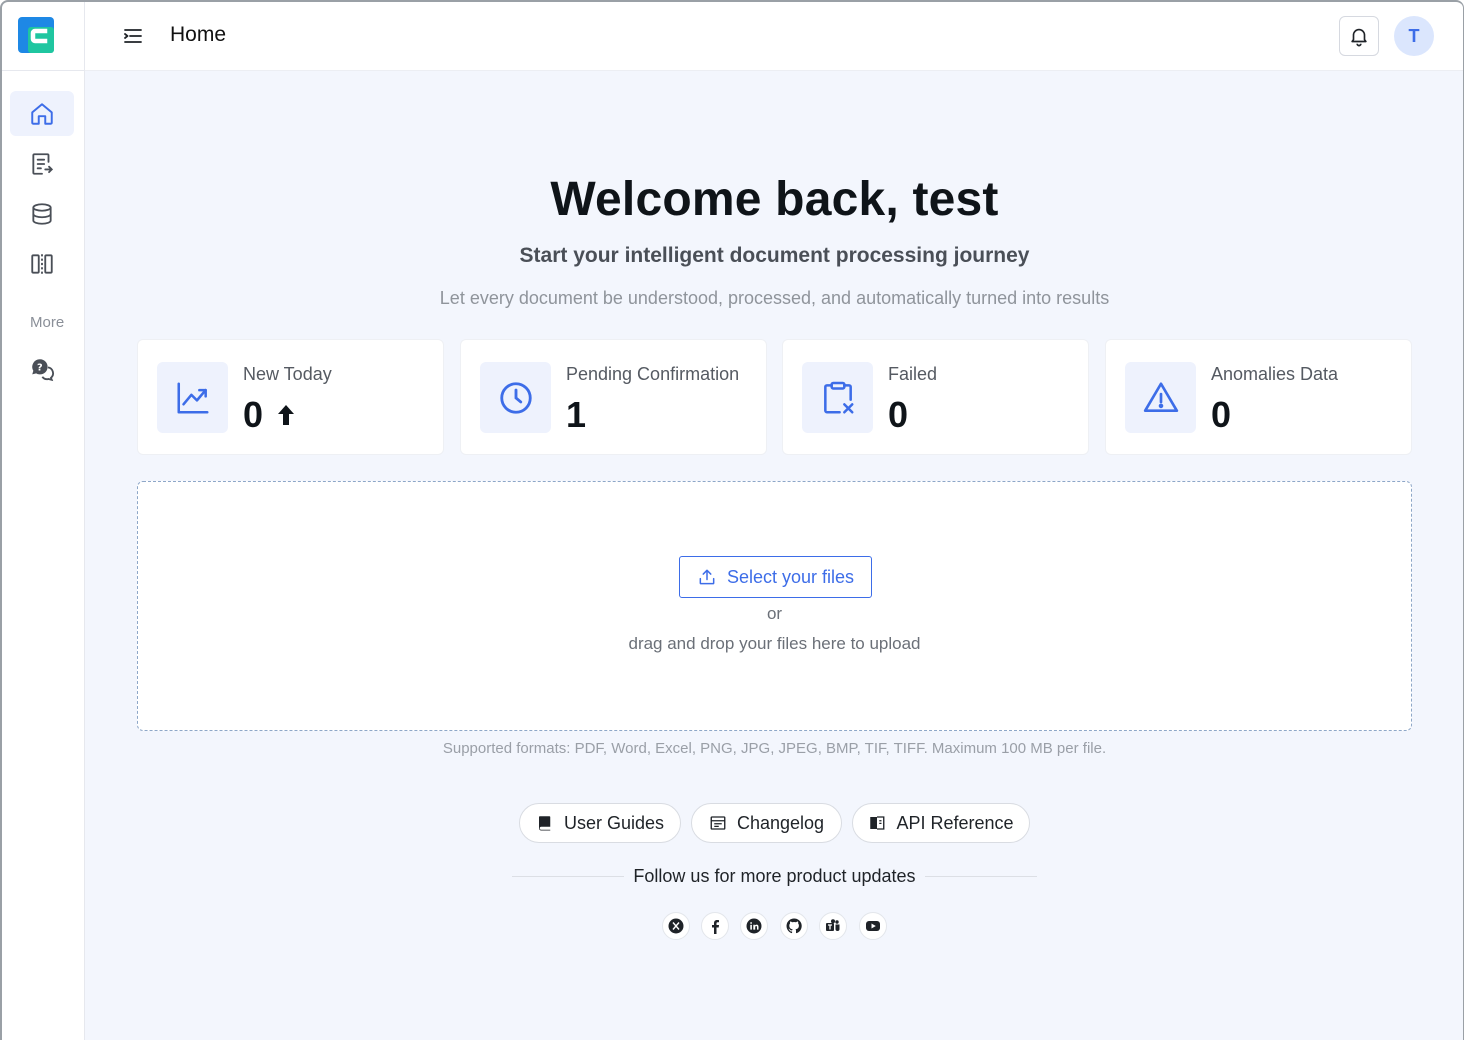 The width and height of the screenshot is (1464, 1040). Describe the element at coordinates (774, 643) in the screenshot. I see `upload-hint: drag and drop your files here to upload` at that location.